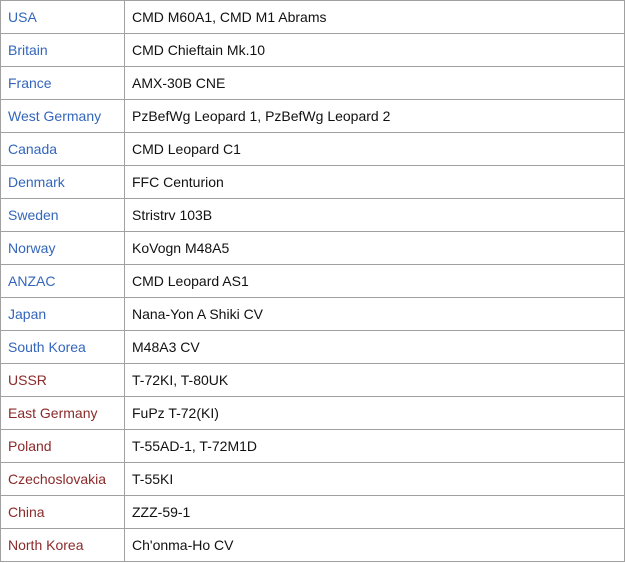  I want to click on table-row: Czechoslovakia T-55KI, so click(312, 479).